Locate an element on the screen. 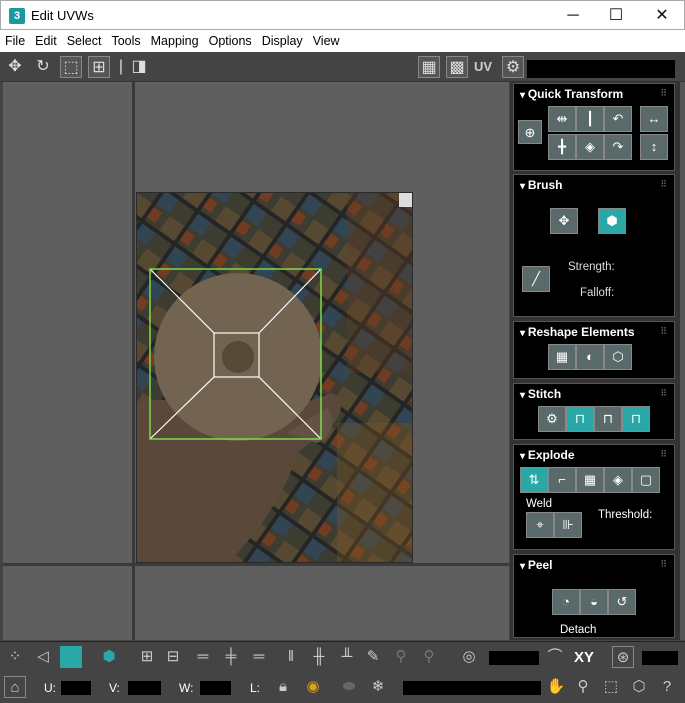 This screenshot has height=703, width=685. vertex-select-icon: ⁘ is located at coordinates (15, 657).